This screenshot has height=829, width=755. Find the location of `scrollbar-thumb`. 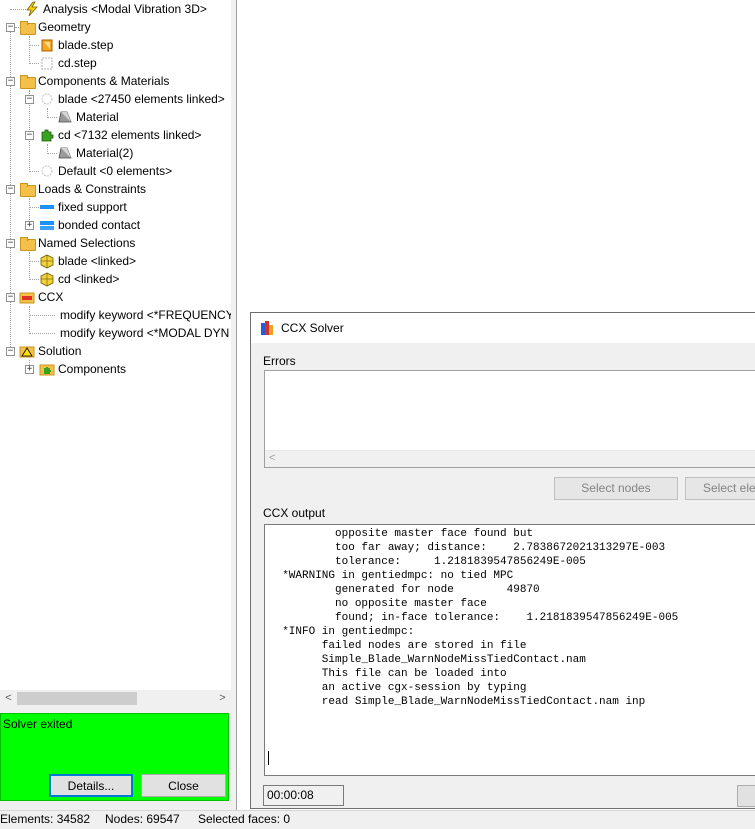

scrollbar-thumb is located at coordinates (77, 698).